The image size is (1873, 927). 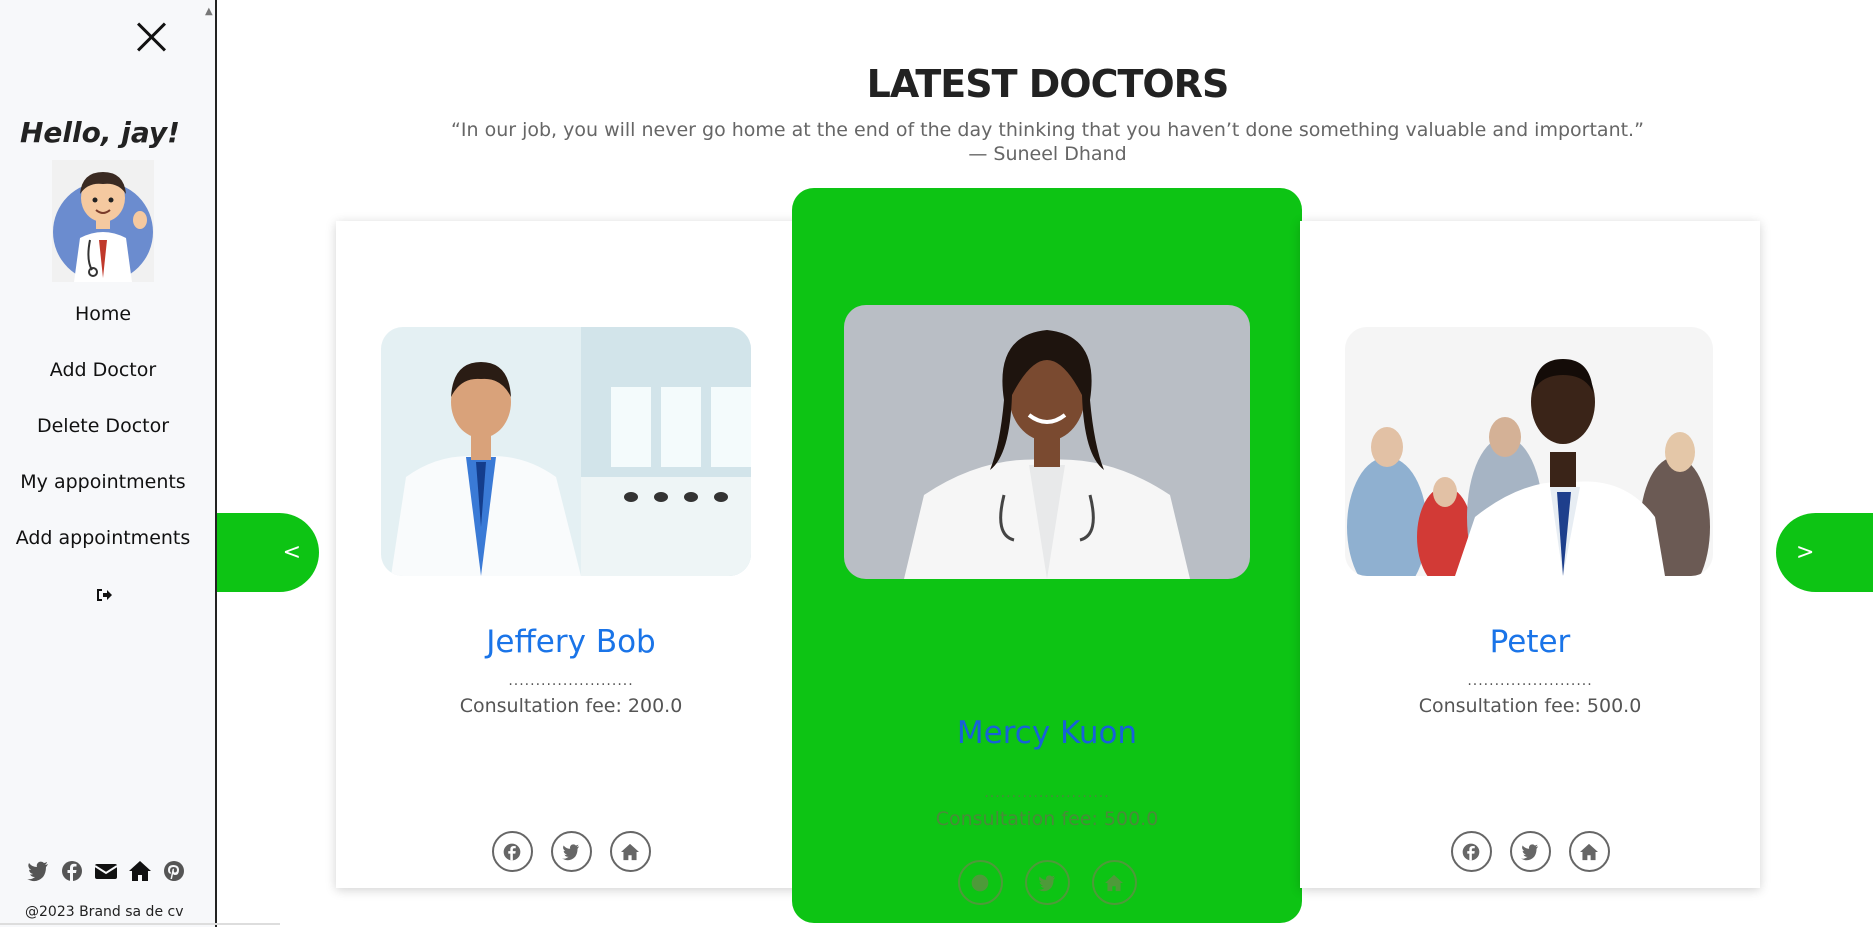 I want to click on nav-add-appointments: Add appointments, so click(x=103, y=552).